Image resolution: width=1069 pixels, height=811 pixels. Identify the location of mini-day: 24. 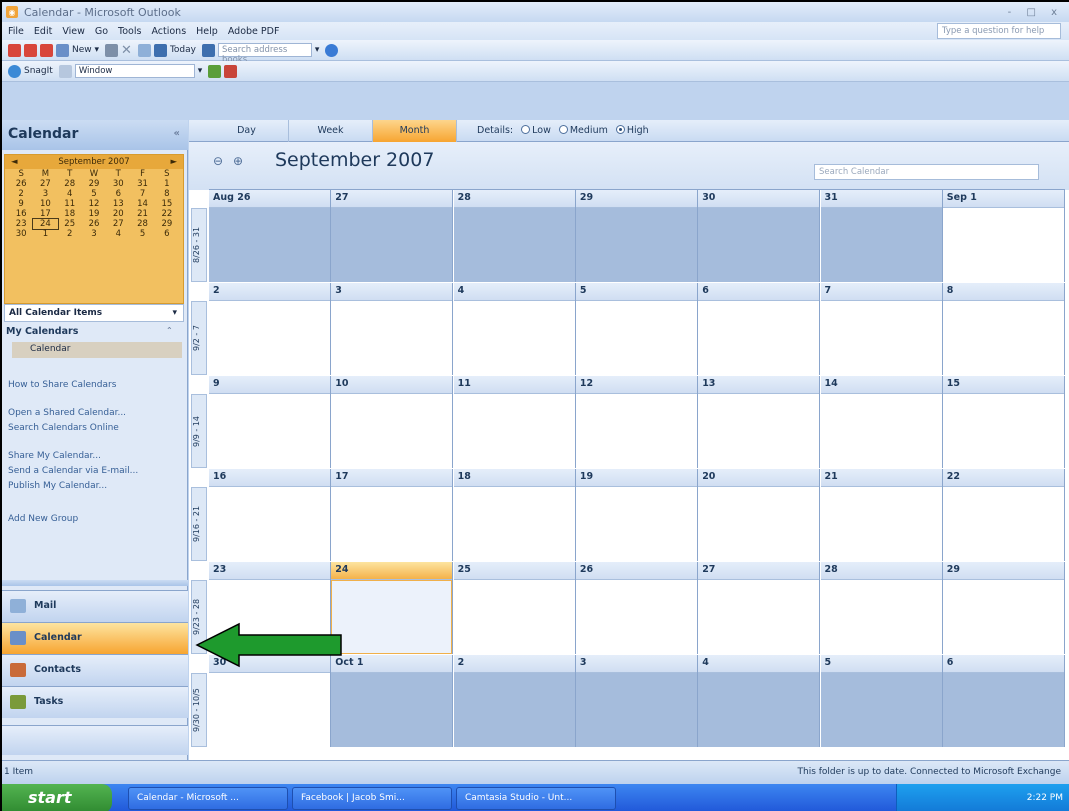
(45, 224).